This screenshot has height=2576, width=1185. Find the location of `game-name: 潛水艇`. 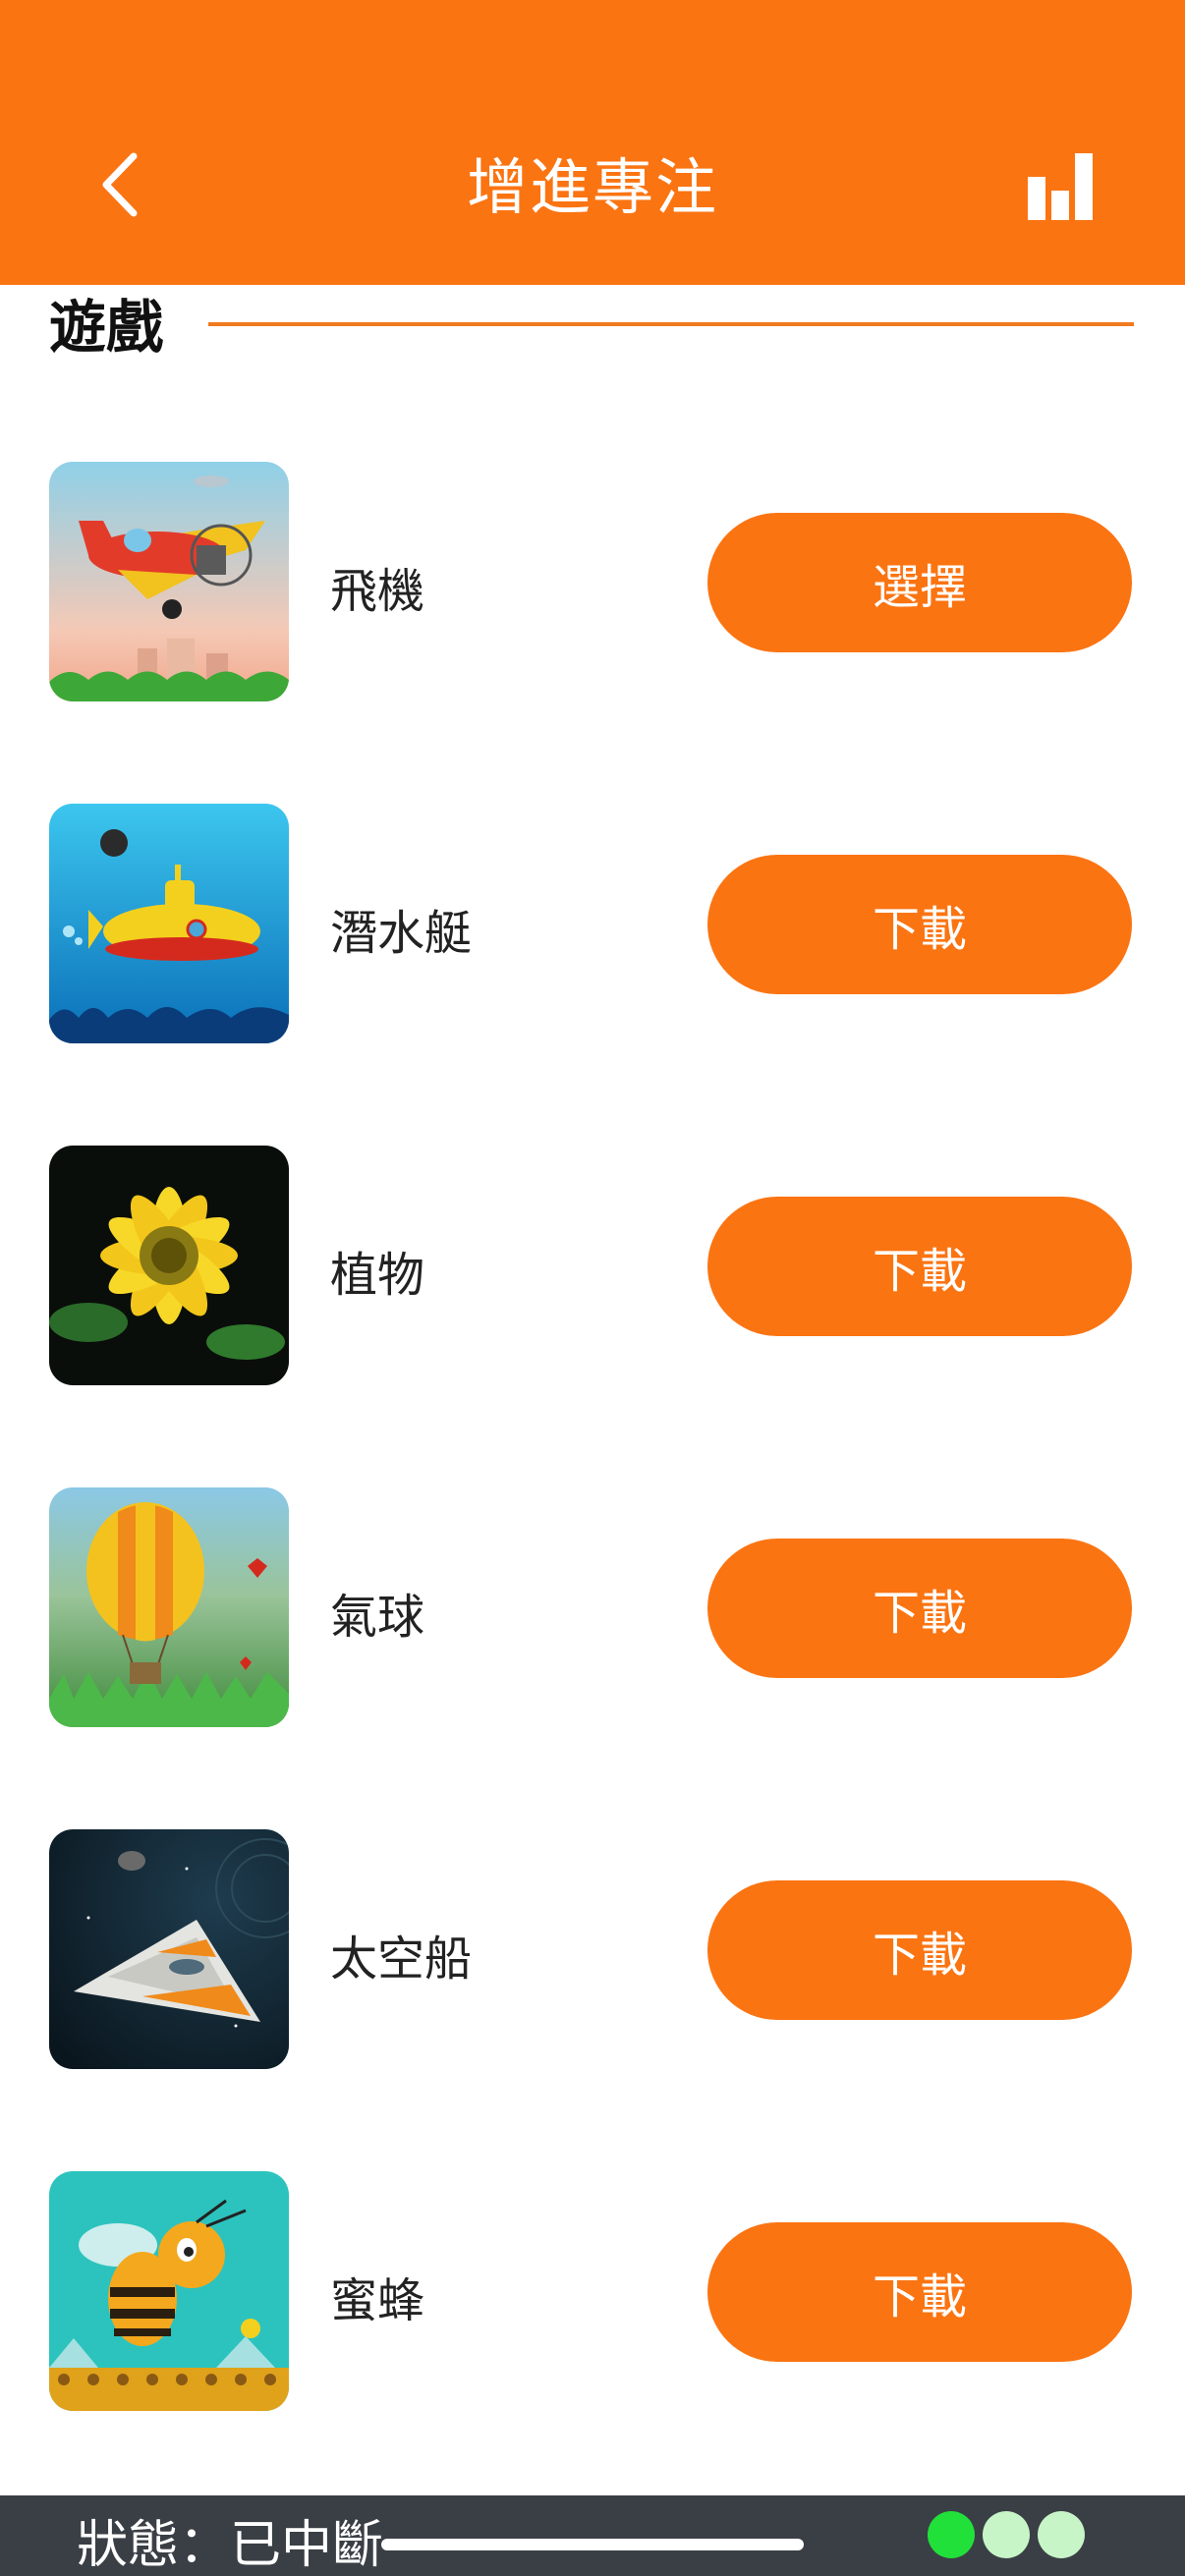

game-name: 潛水艇 is located at coordinates (402, 933).